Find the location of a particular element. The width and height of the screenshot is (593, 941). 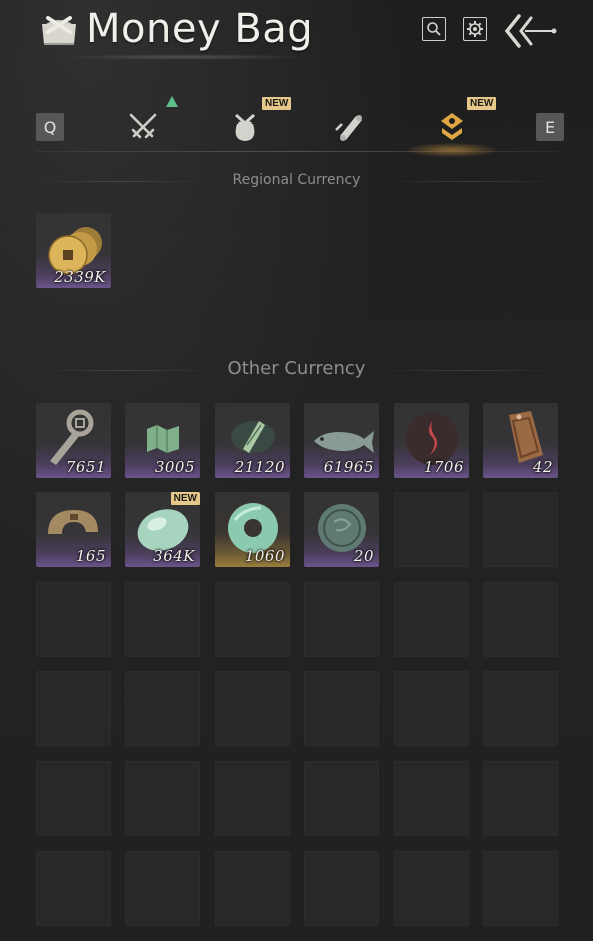

currency-slot: 20 is located at coordinates (341, 529).